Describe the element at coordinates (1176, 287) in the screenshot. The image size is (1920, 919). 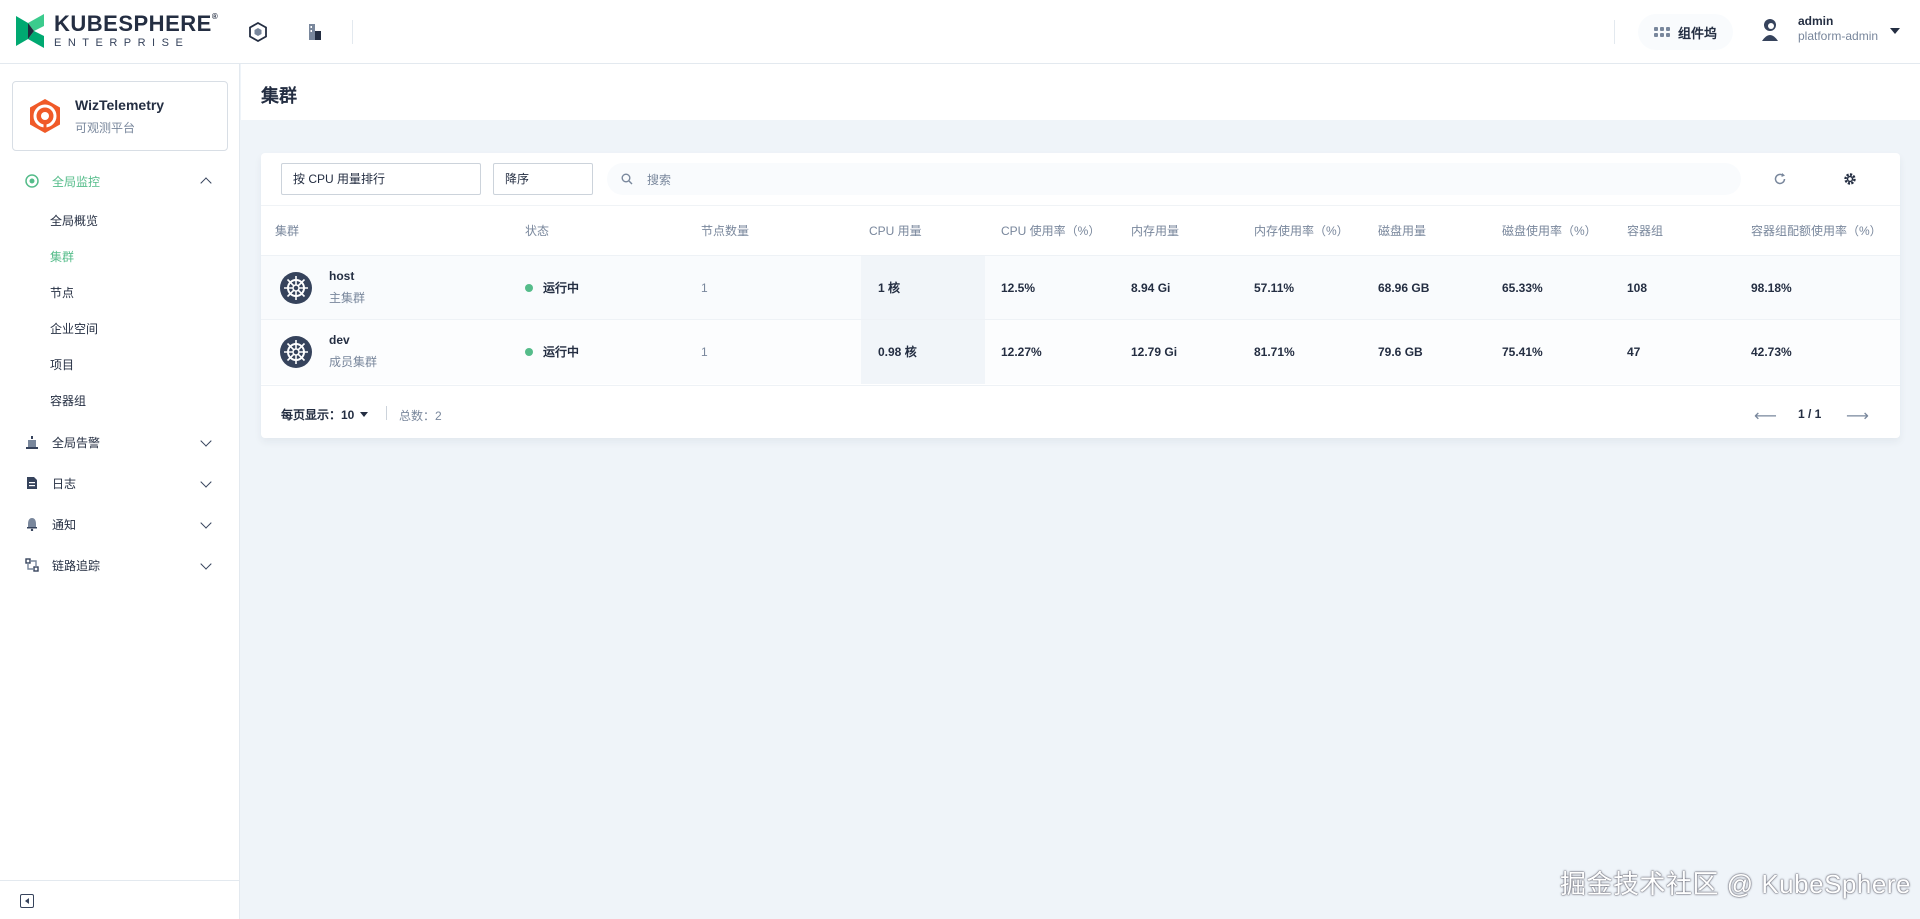
I see `memory-usage: 8.94 Gi` at that location.